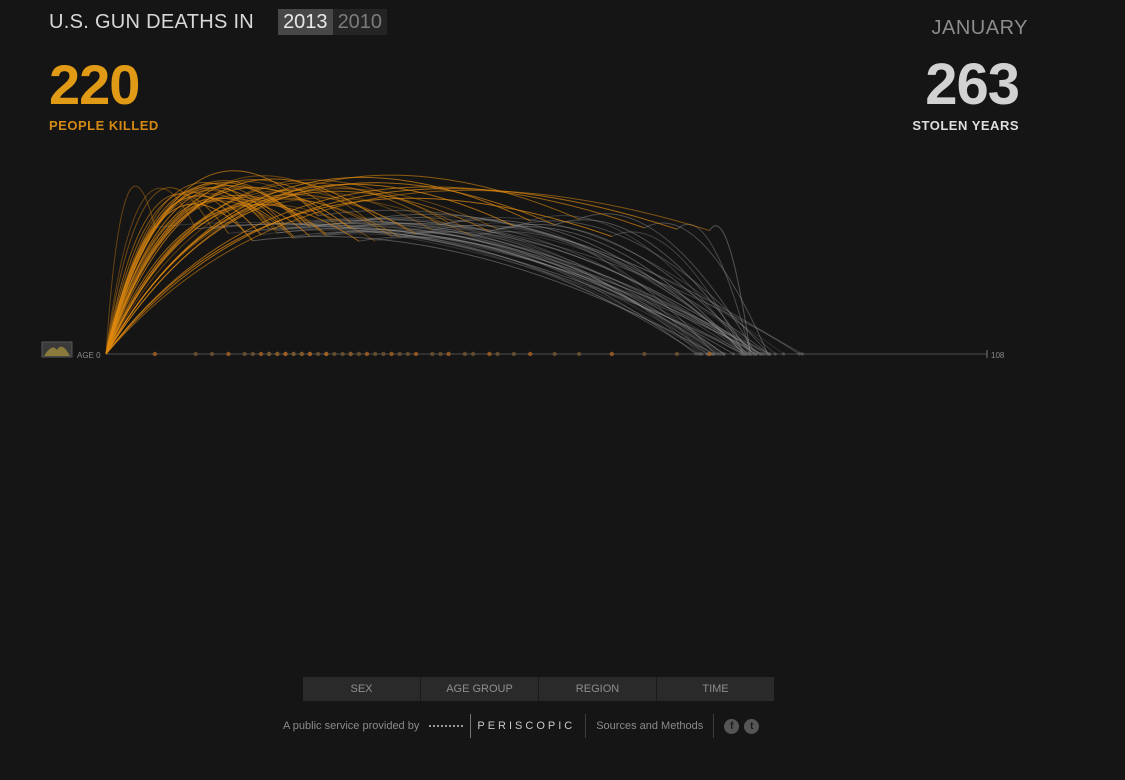 The image size is (1125, 780). What do you see at coordinates (351, 726) in the screenshot?
I see `credit-text: A public service provided by` at bounding box center [351, 726].